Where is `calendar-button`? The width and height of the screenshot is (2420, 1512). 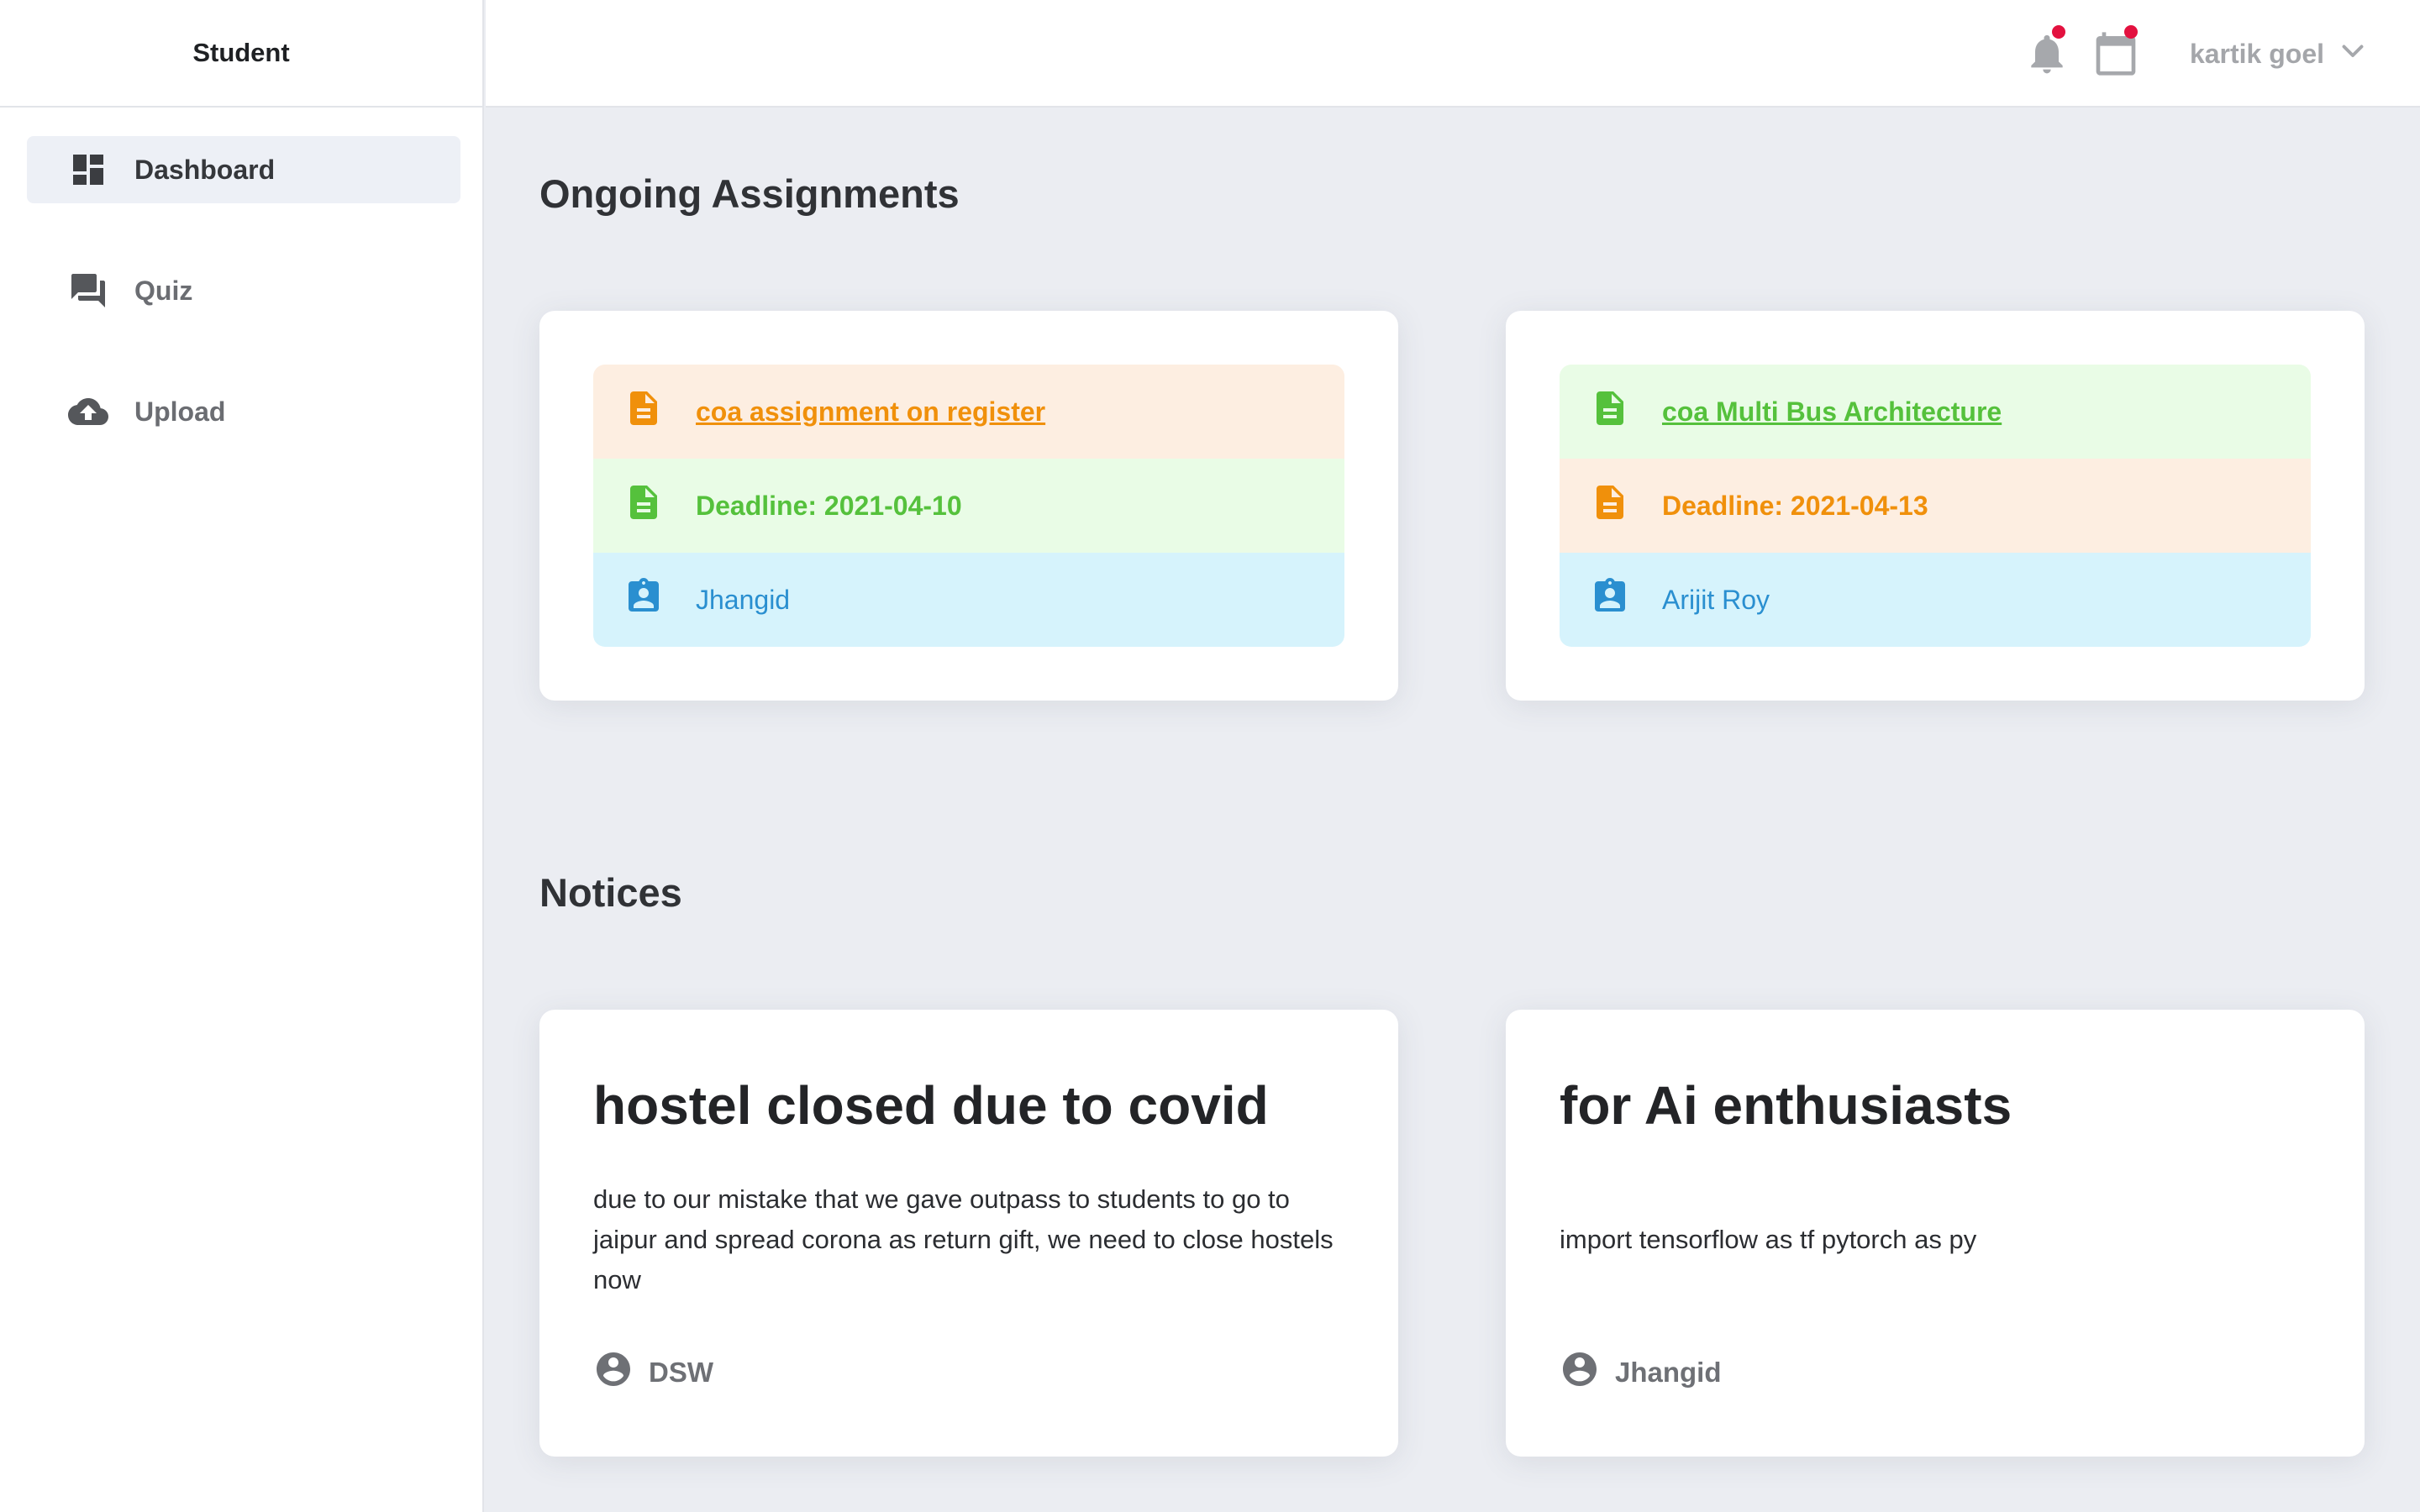 calendar-button is located at coordinates (2115, 51).